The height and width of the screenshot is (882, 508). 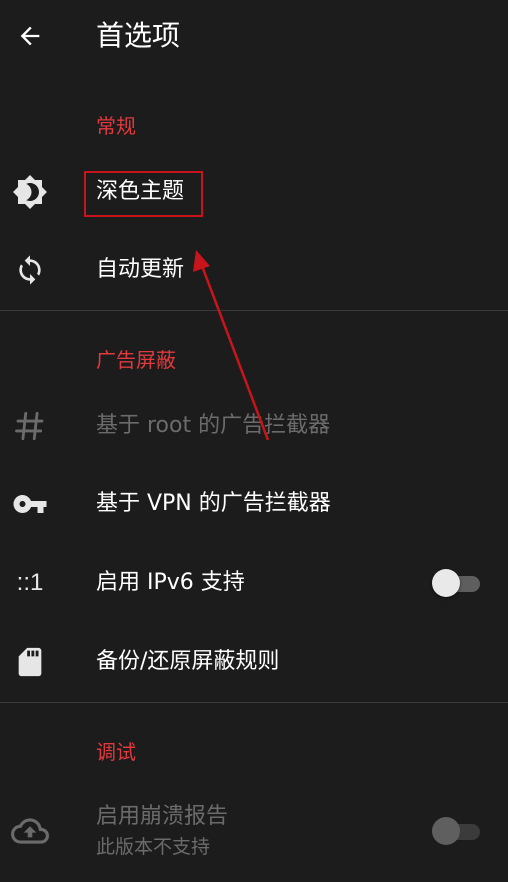 I want to click on pref-crash-reports: 启用崩溃报告 此版本不支持, so click(x=254, y=831).